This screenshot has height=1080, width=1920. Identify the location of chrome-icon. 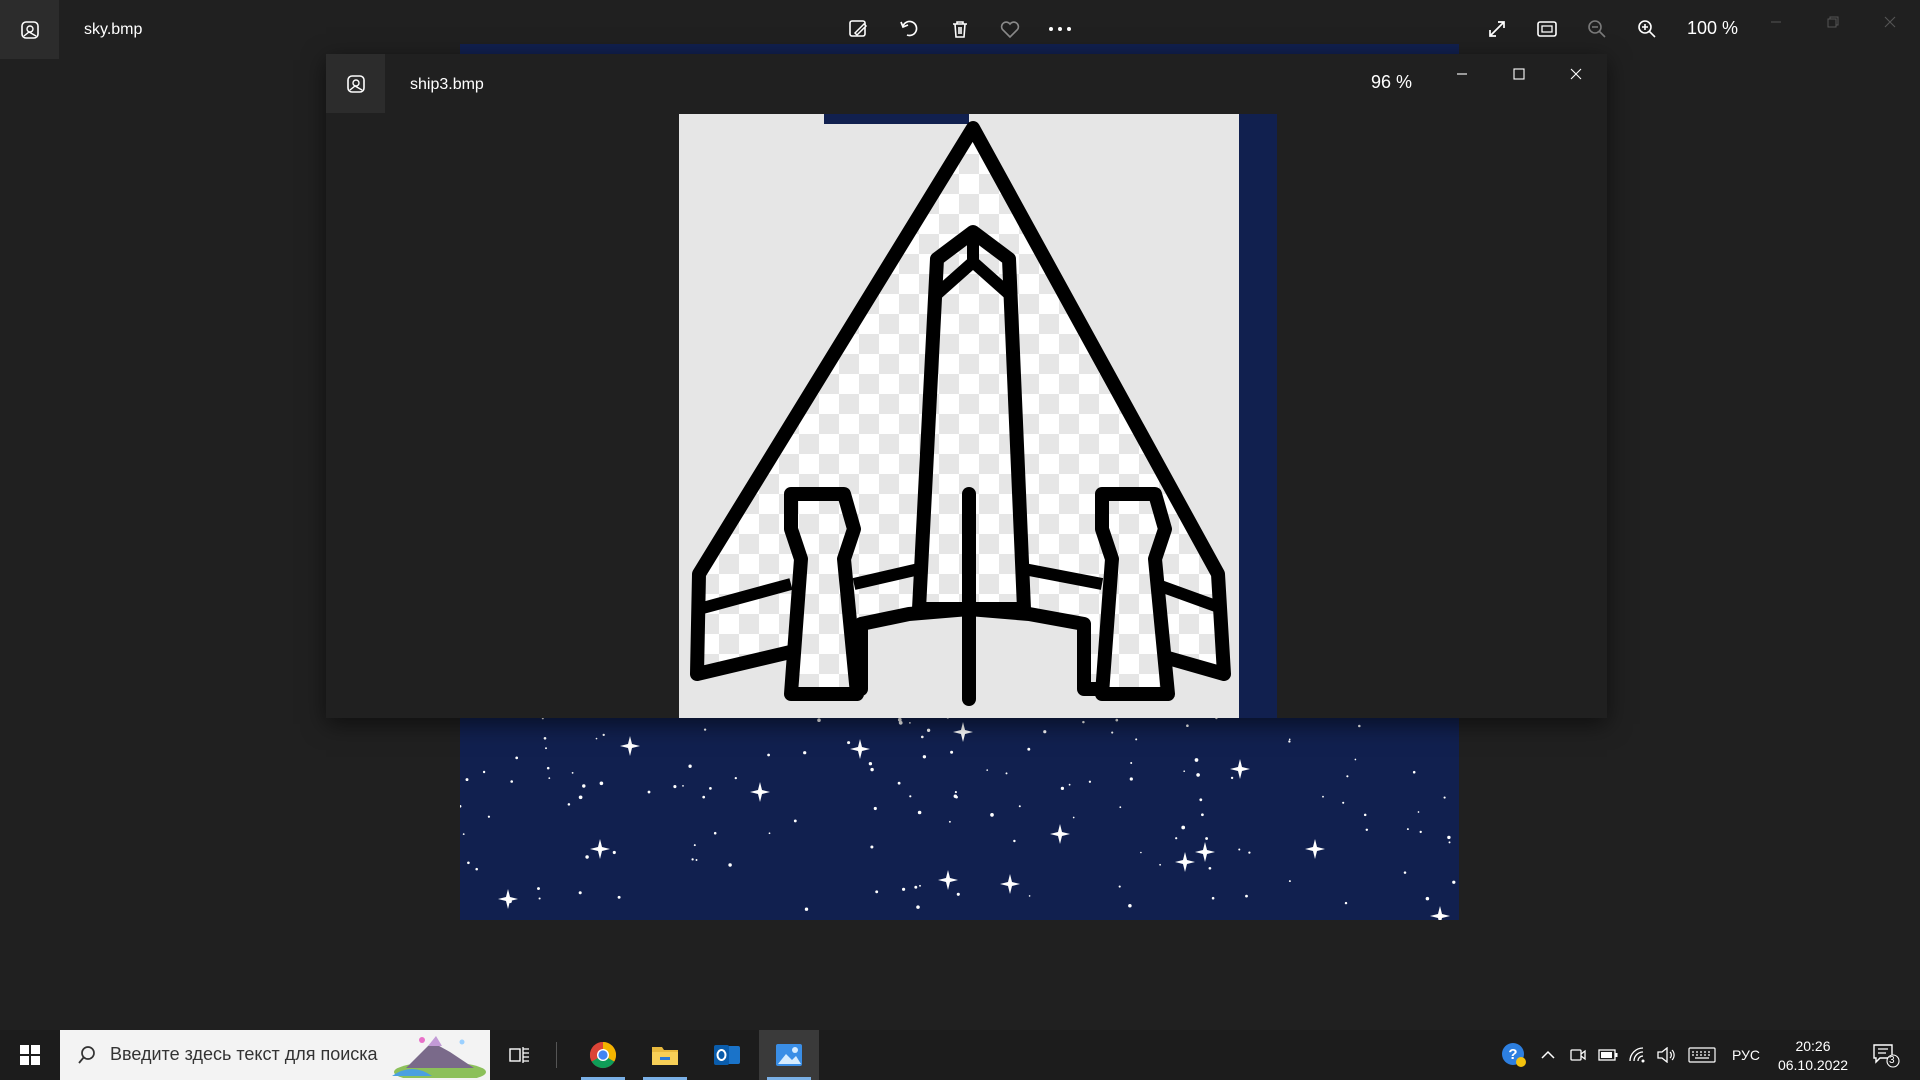
(603, 1055).